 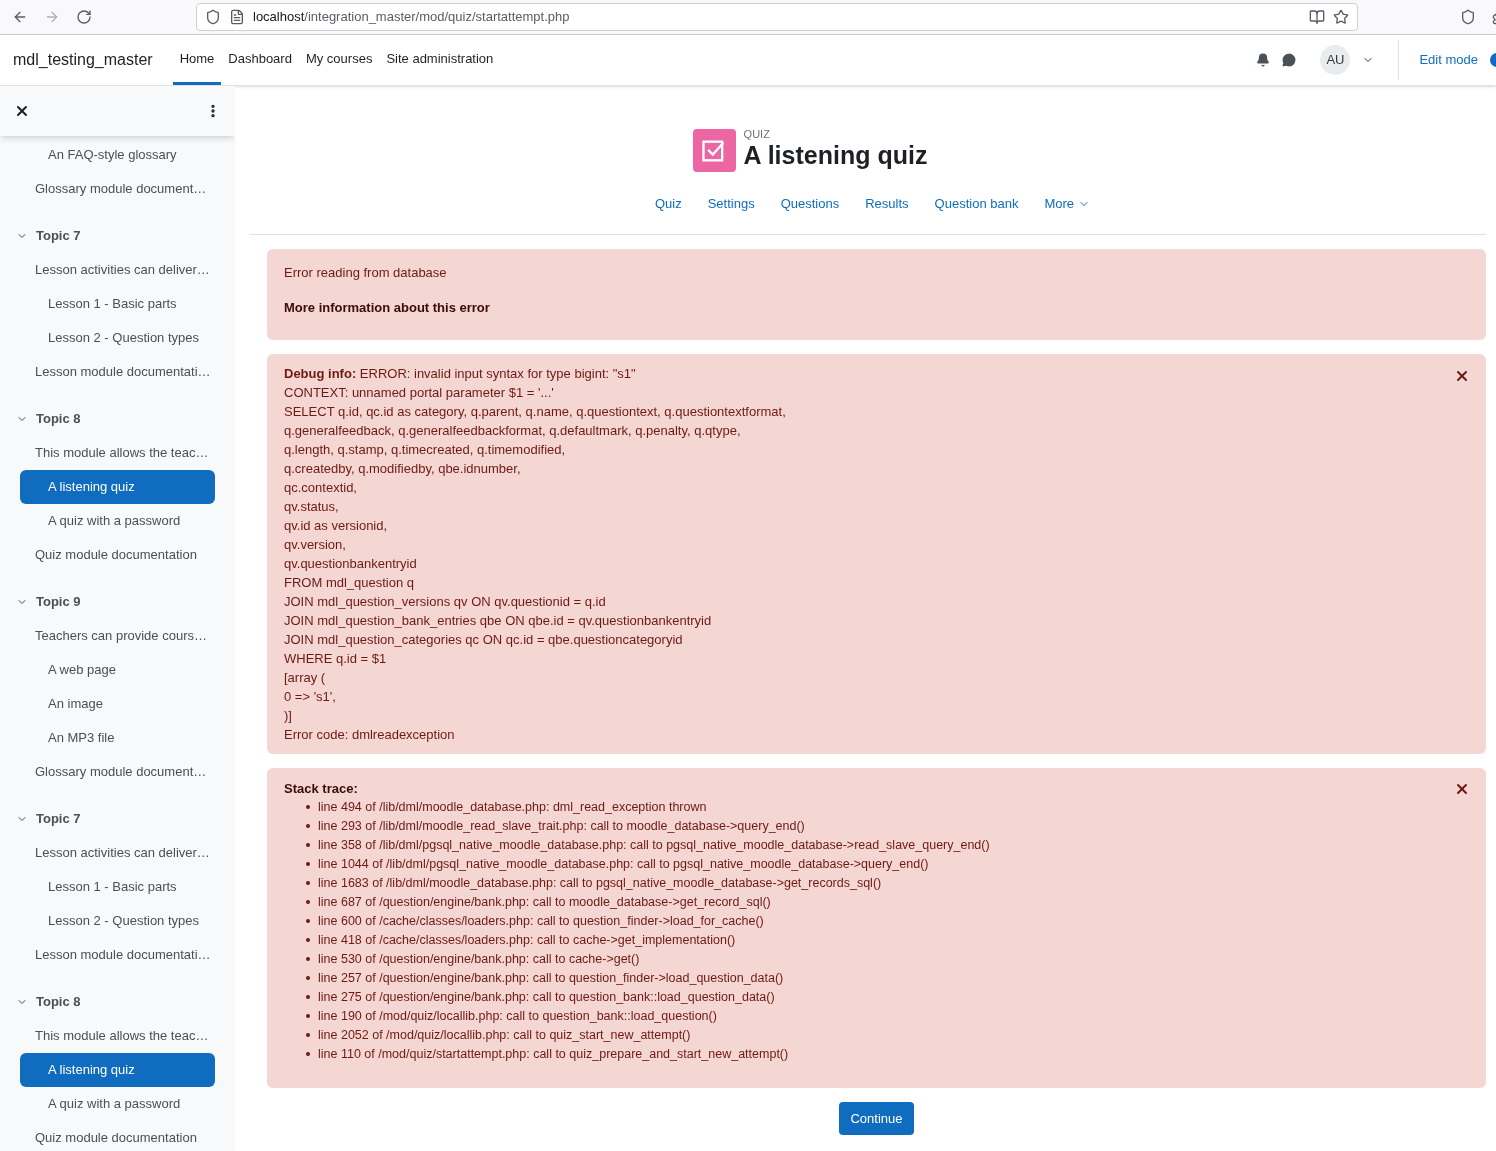 What do you see at coordinates (440, 60) in the screenshot?
I see `nav-link: Site administration` at bounding box center [440, 60].